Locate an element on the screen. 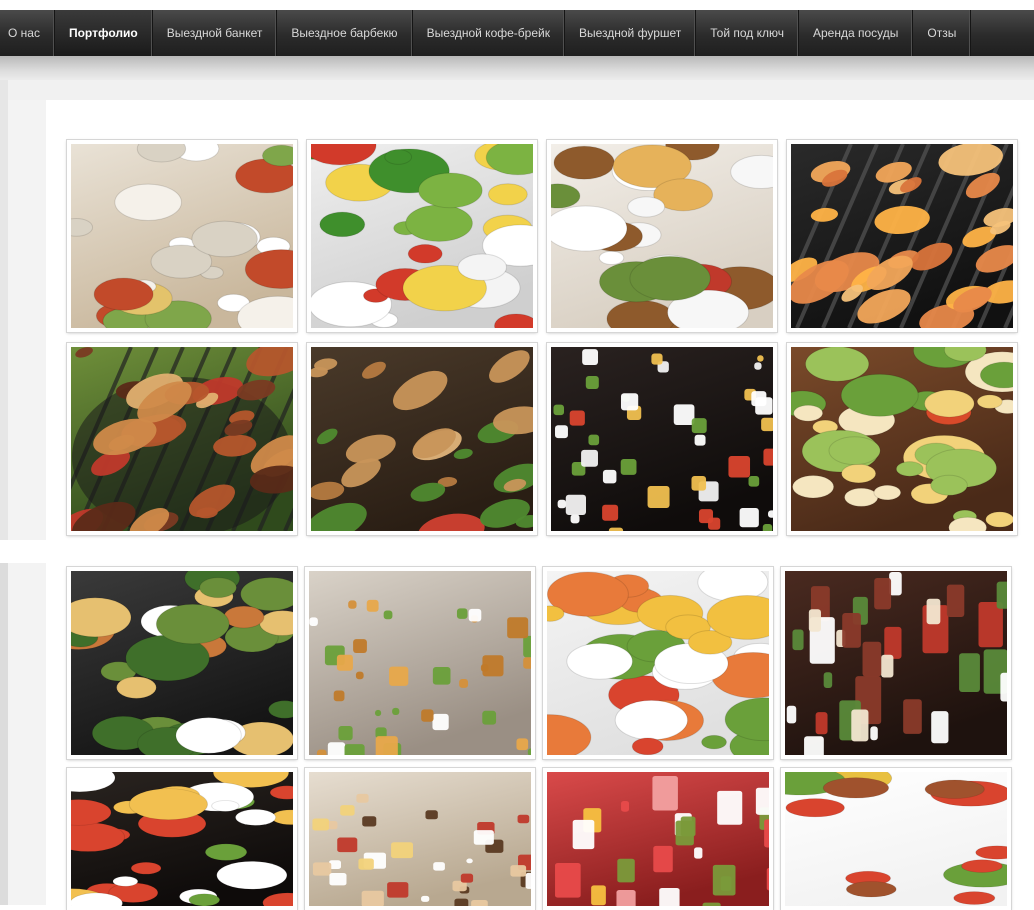 The height and width of the screenshot is (910, 1034). buffet-plates-icon is located at coordinates (658, 663).